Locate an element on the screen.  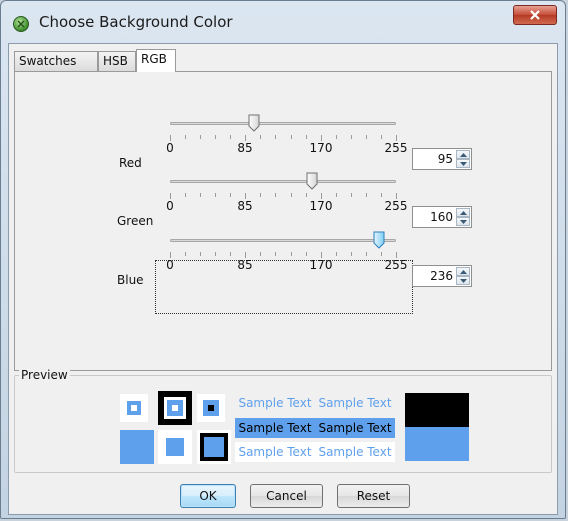
window-title: Choose Background Color is located at coordinates (136, 22).